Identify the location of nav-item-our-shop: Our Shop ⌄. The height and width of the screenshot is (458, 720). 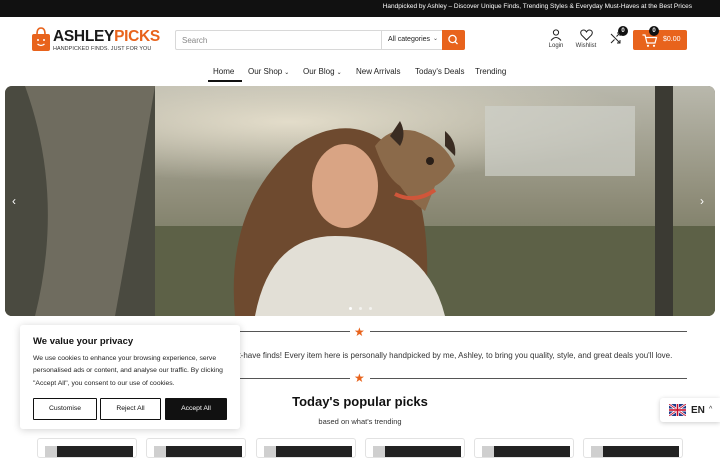
(268, 71).